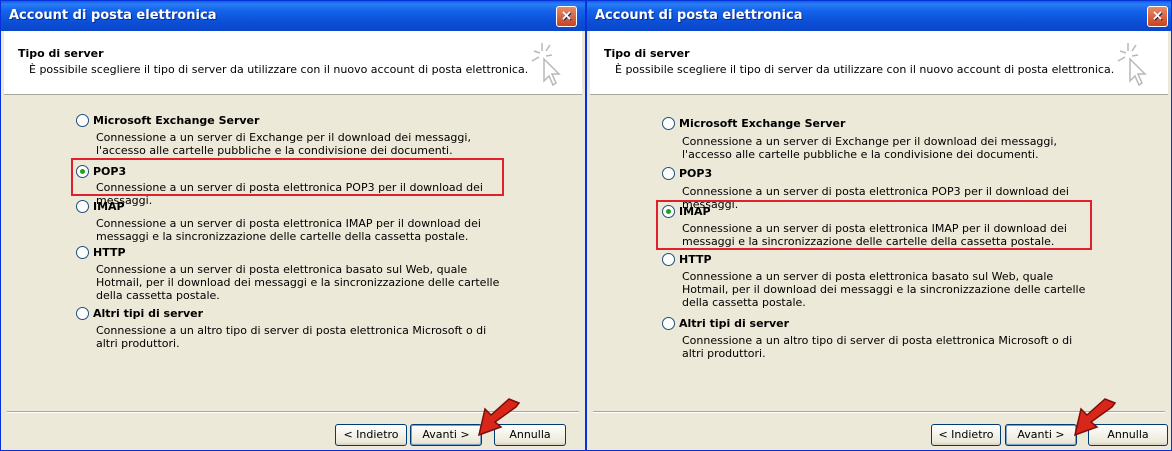 The width and height of the screenshot is (1172, 451). I want to click on pop3-highlight-box, so click(287, 177).